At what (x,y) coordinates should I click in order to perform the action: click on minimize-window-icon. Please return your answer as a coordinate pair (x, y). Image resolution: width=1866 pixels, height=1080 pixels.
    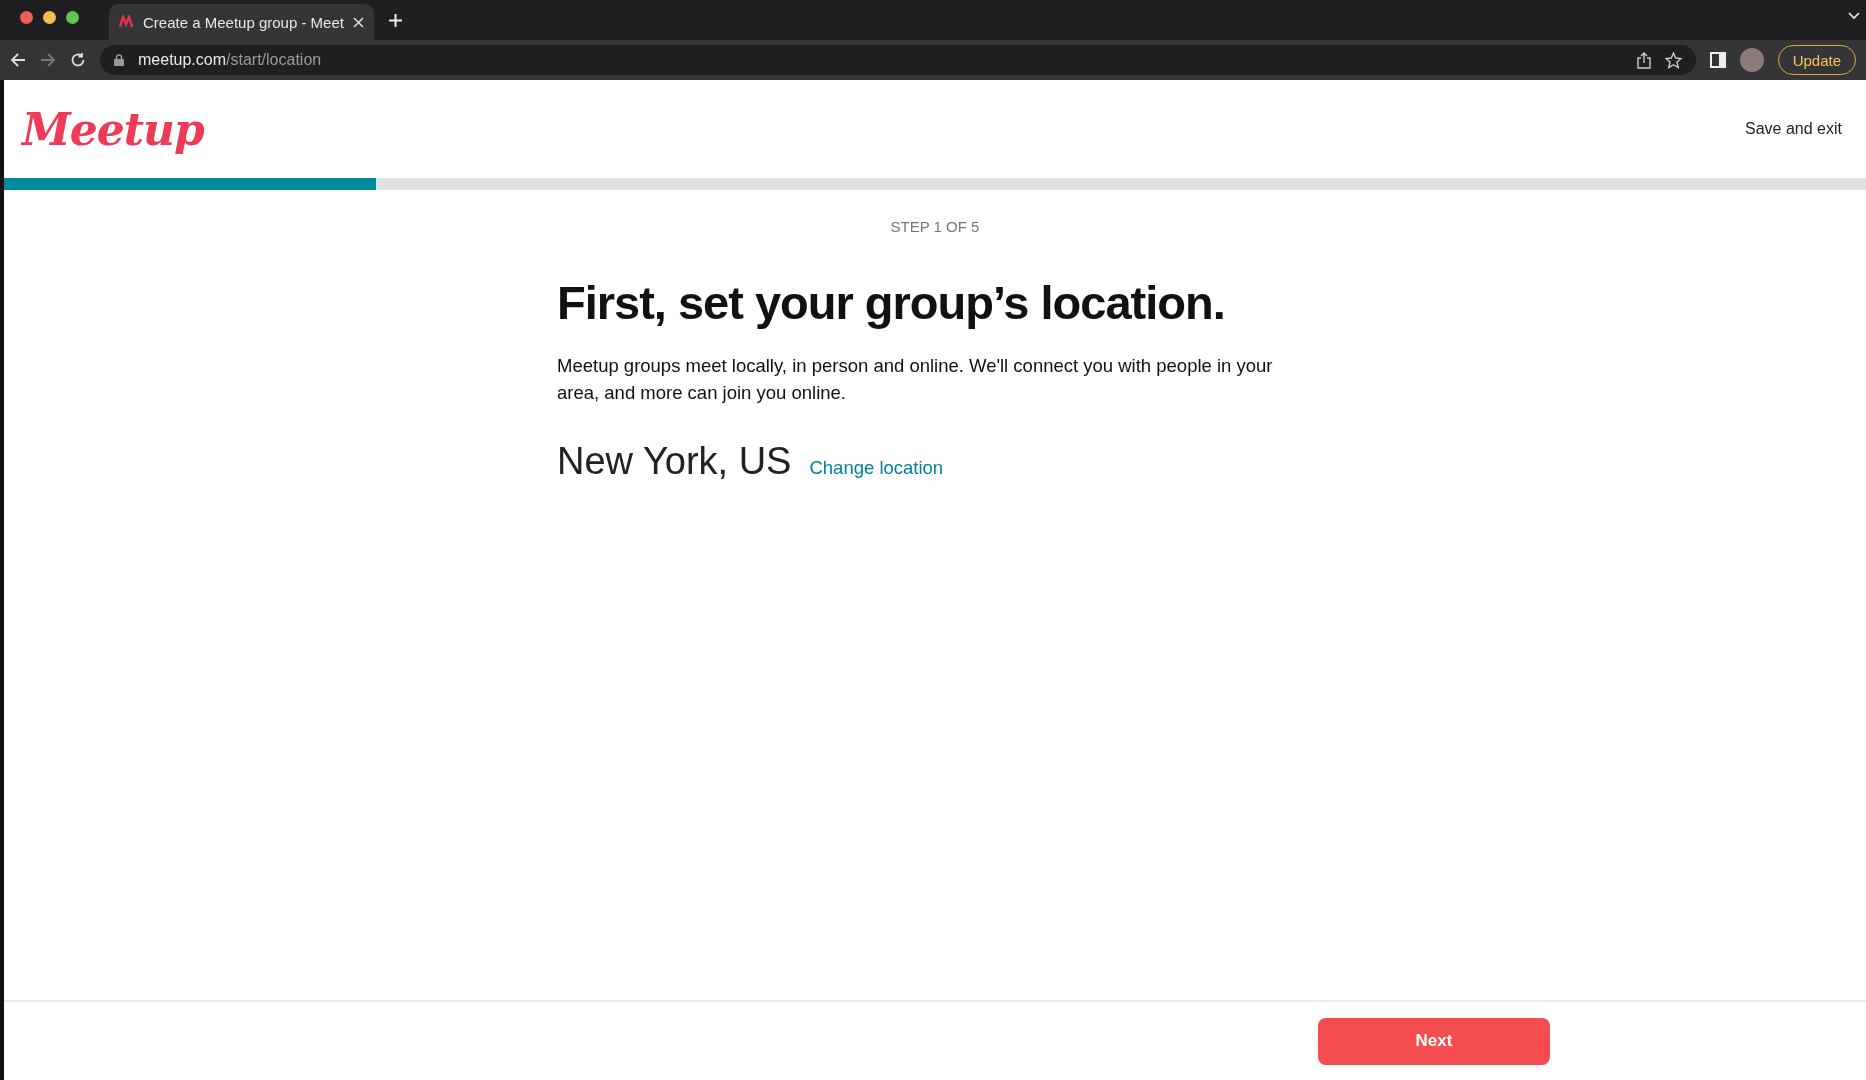
    Looking at the image, I should click on (49, 17).